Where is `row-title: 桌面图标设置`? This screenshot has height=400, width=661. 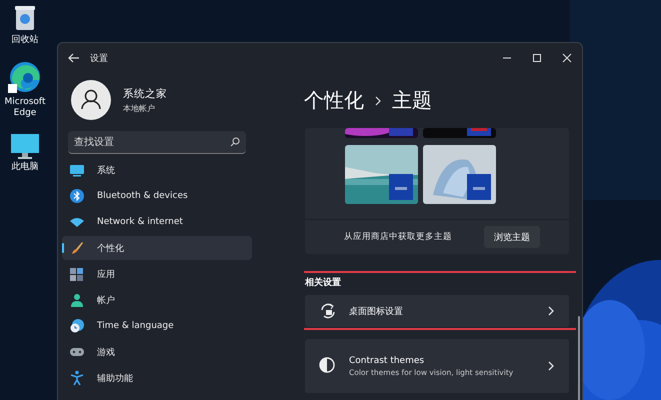
row-title: 桌面图标设置 is located at coordinates (376, 312).